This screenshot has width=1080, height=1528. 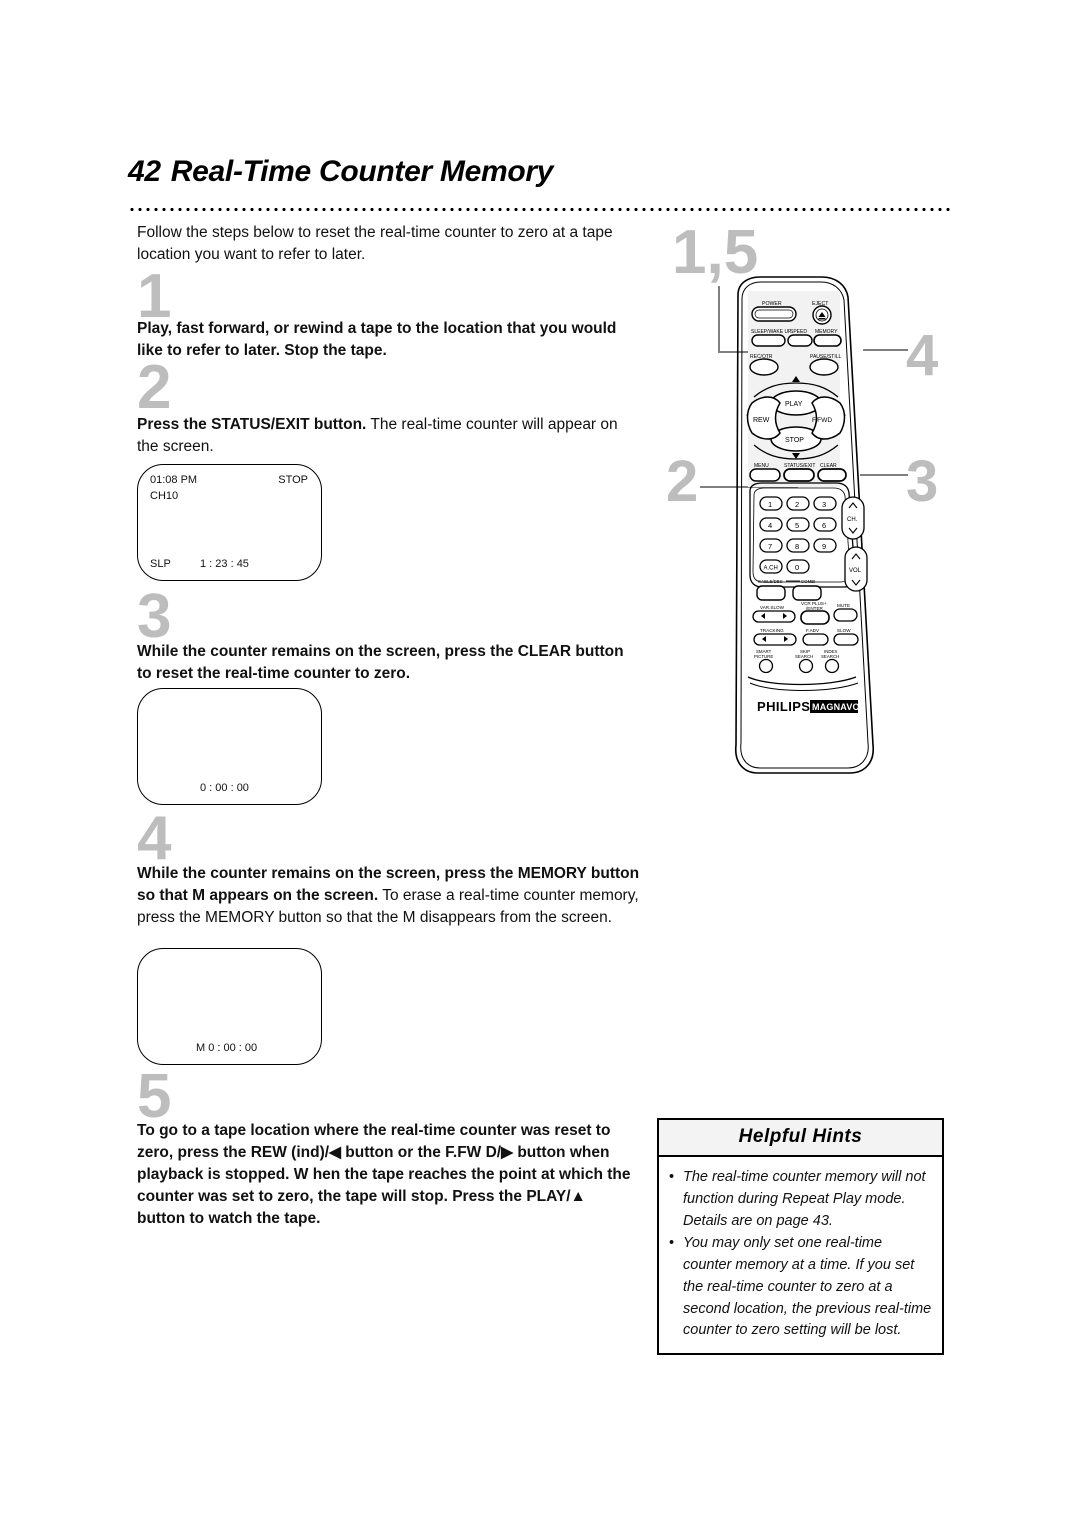 I want to click on remote-label-sleep-wake: SLEEP/WAKE UP, so click(x=771, y=332).